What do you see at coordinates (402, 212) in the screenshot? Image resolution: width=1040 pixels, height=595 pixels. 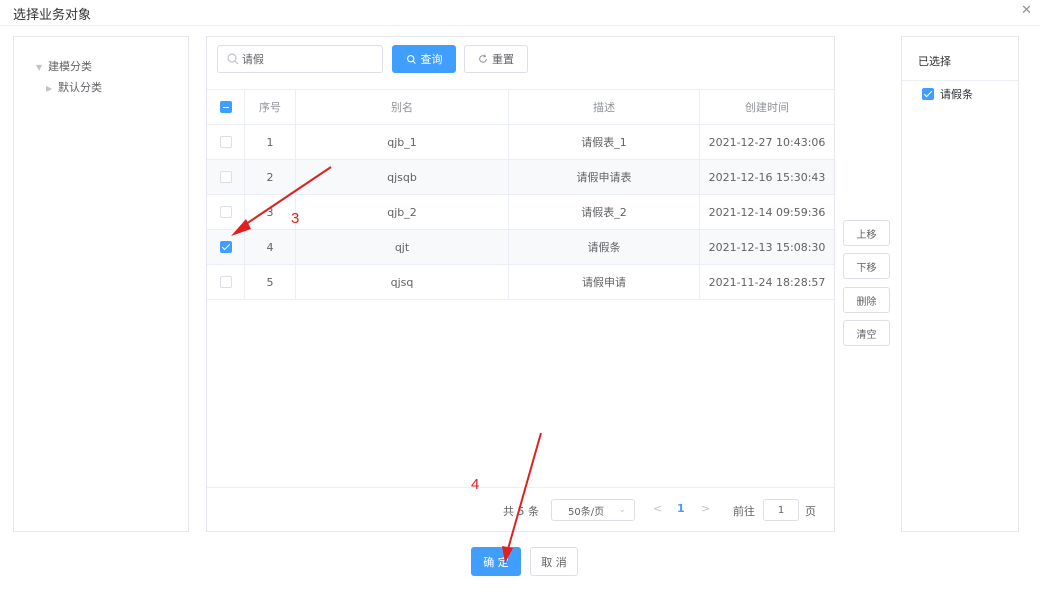 I see `cell-alias: qjb_2` at bounding box center [402, 212].